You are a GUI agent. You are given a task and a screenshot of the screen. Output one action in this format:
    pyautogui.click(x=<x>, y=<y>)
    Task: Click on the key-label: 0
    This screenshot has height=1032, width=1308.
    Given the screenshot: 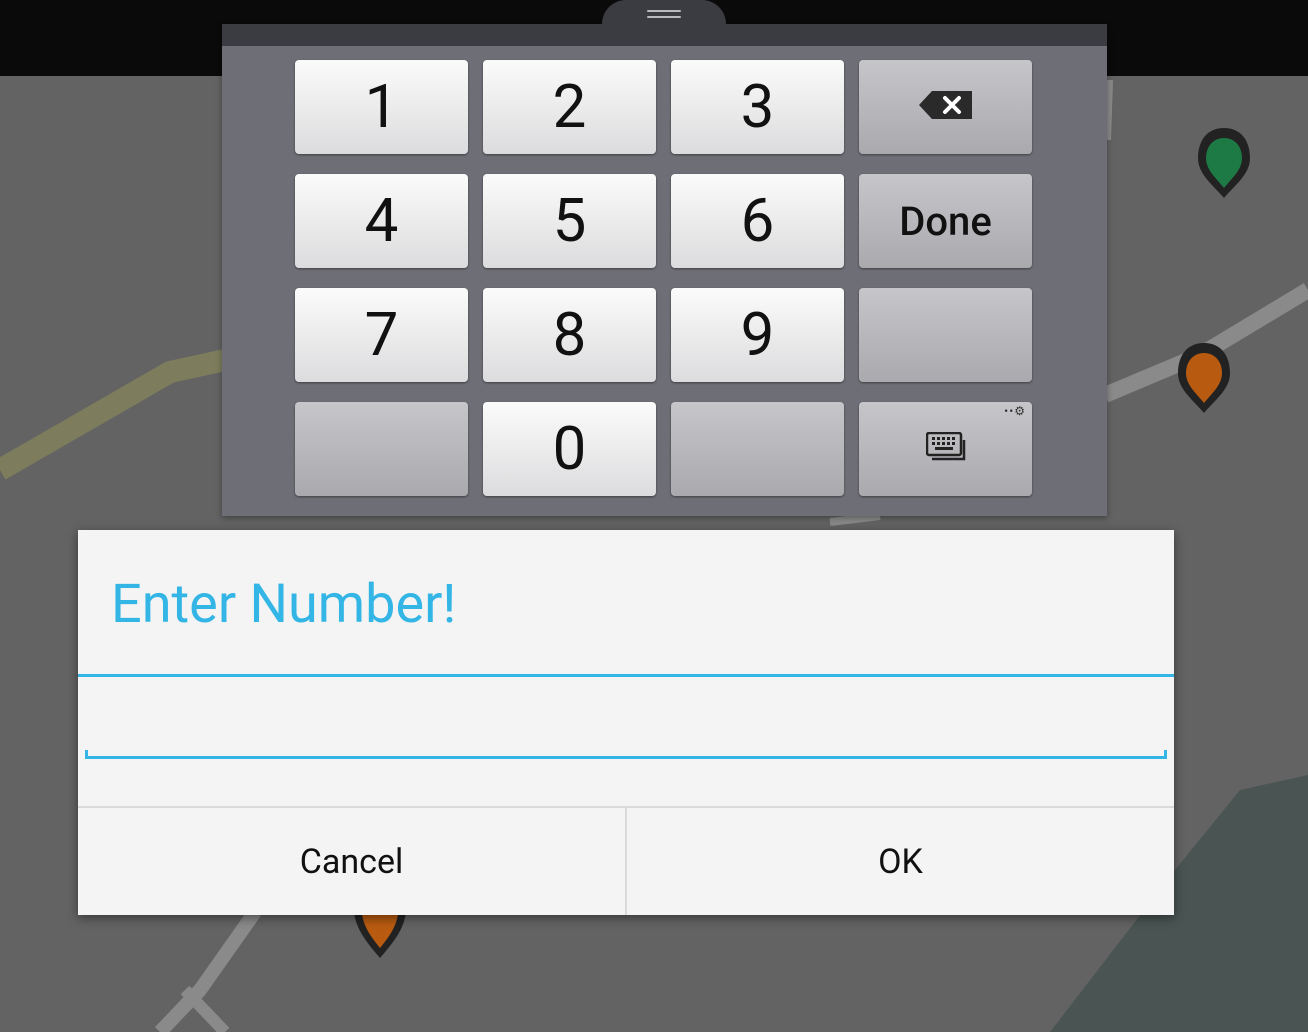 What is the action you would take?
    pyautogui.click(x=569, y=448)
    